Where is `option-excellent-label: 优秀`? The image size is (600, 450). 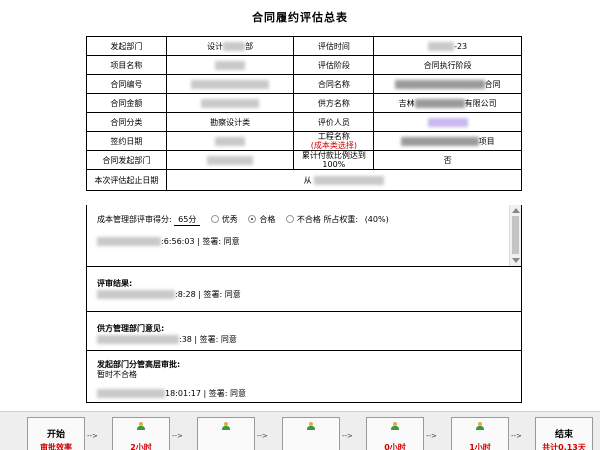
option-excellent-label: 优秀 is located at coordinates (229, 219).